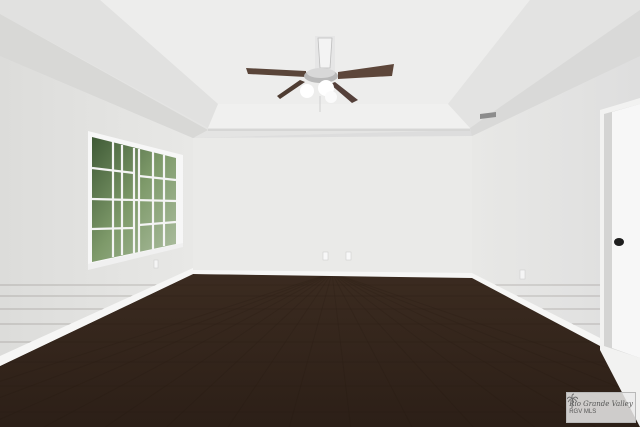  Describe the element at coordinates (332, 206) in the screenshot. I see `back-wall` at that location.